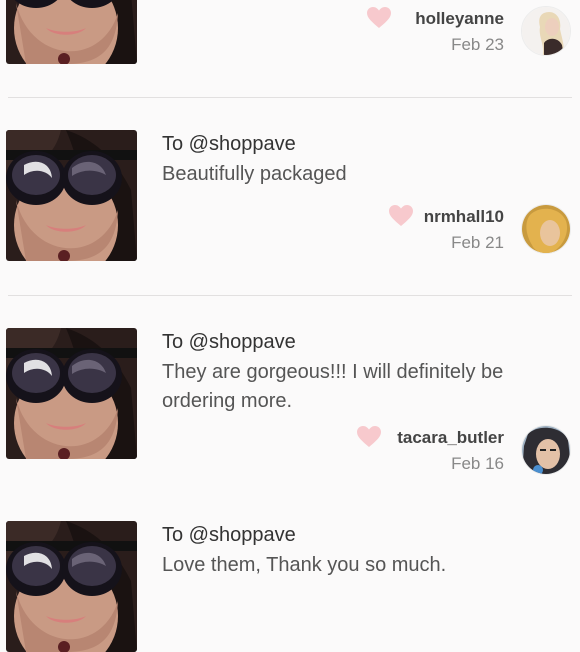  Describe the element at coordinates (450, 438) in the screenshot. I see `reviewer-username: tacara_butler` at that location.